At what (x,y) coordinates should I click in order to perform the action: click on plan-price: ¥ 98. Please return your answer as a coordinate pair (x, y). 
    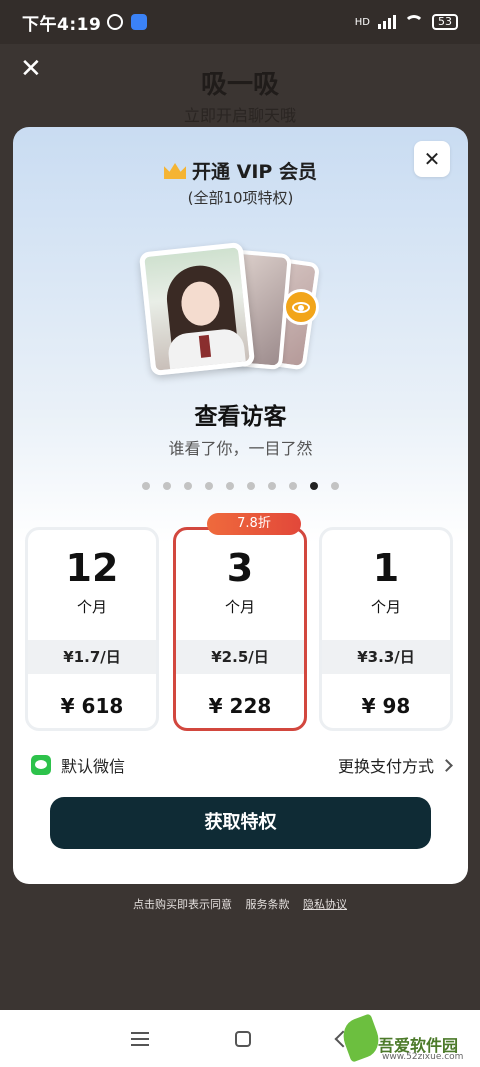
    Looking at the image, I should click on (386, 706).